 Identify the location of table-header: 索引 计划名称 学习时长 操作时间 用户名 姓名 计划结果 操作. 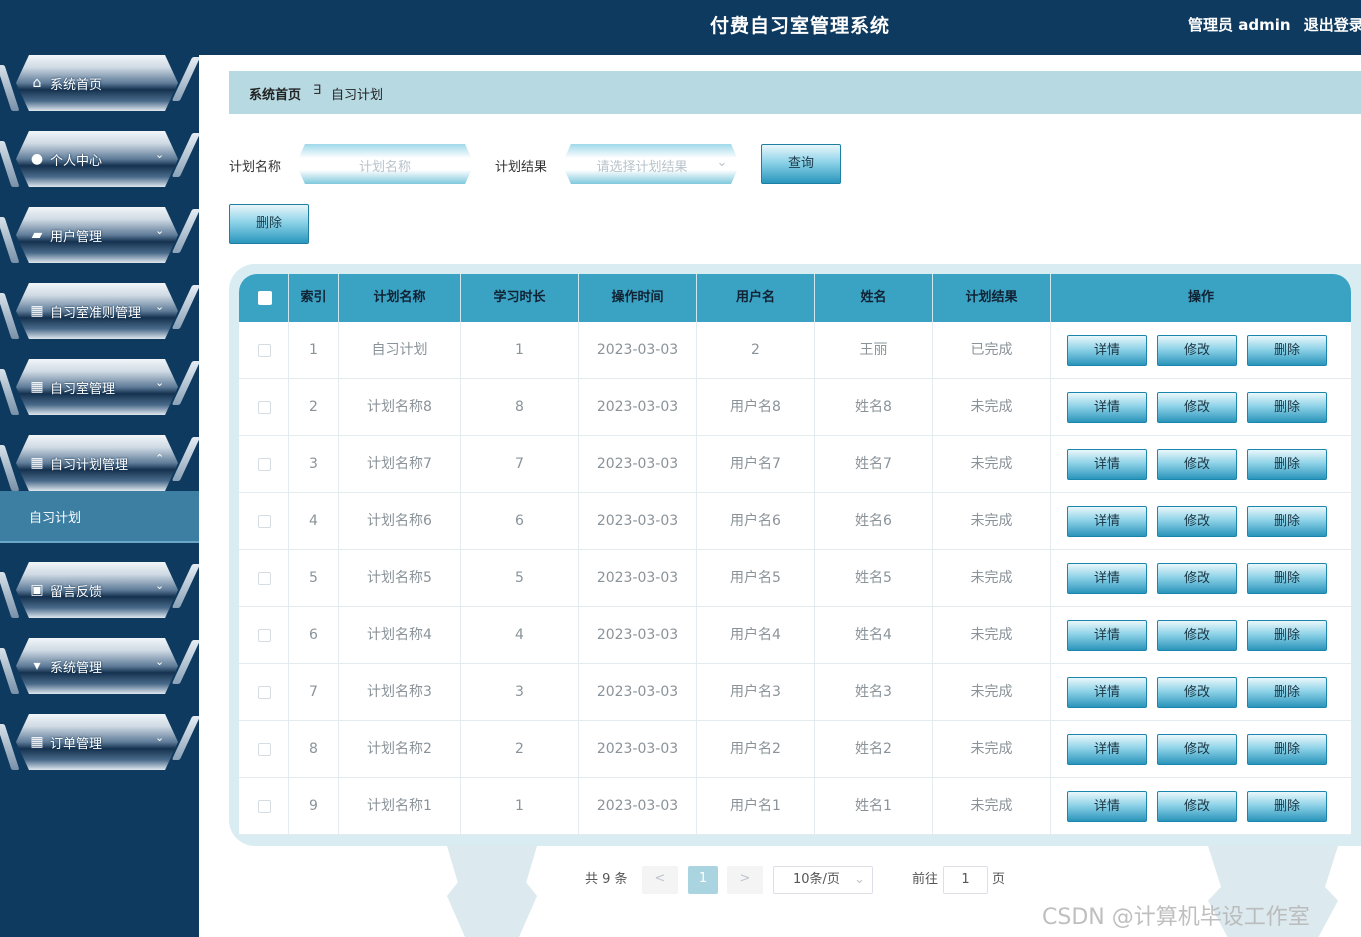
(795, 298).